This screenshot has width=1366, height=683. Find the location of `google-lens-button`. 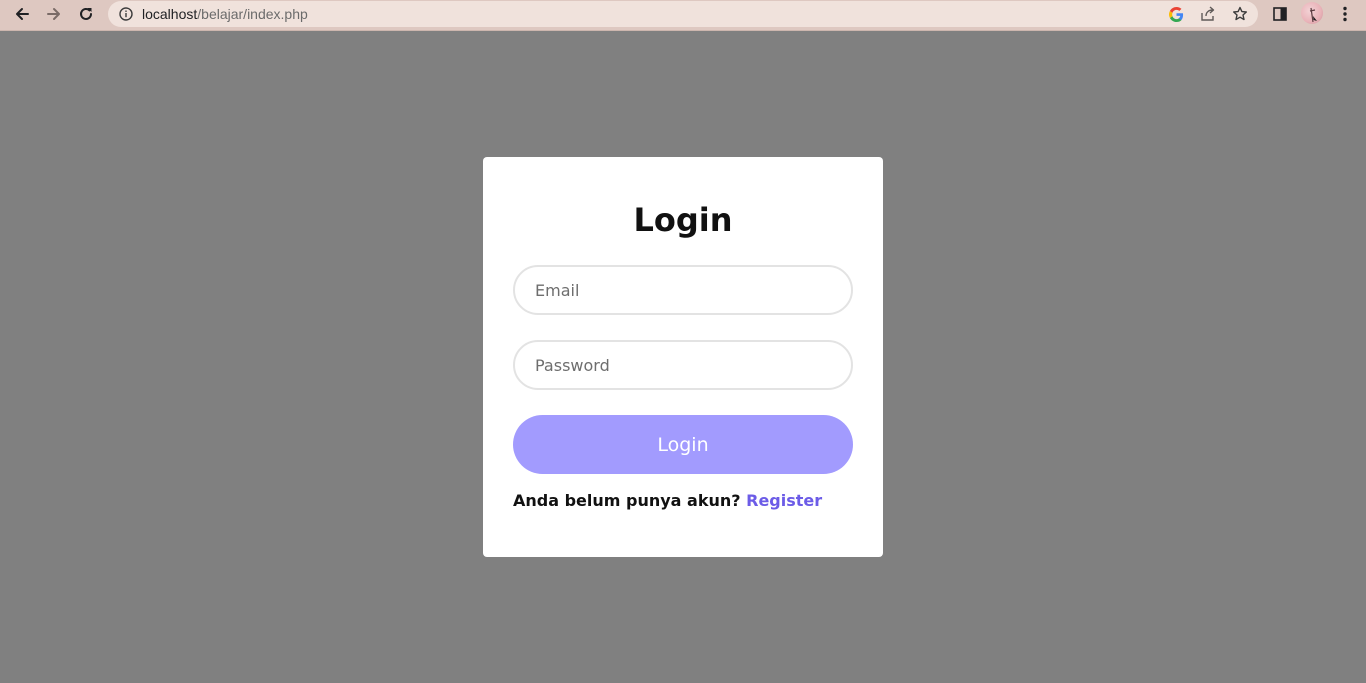

google-lens-button is located at coordinates (1176, 14).